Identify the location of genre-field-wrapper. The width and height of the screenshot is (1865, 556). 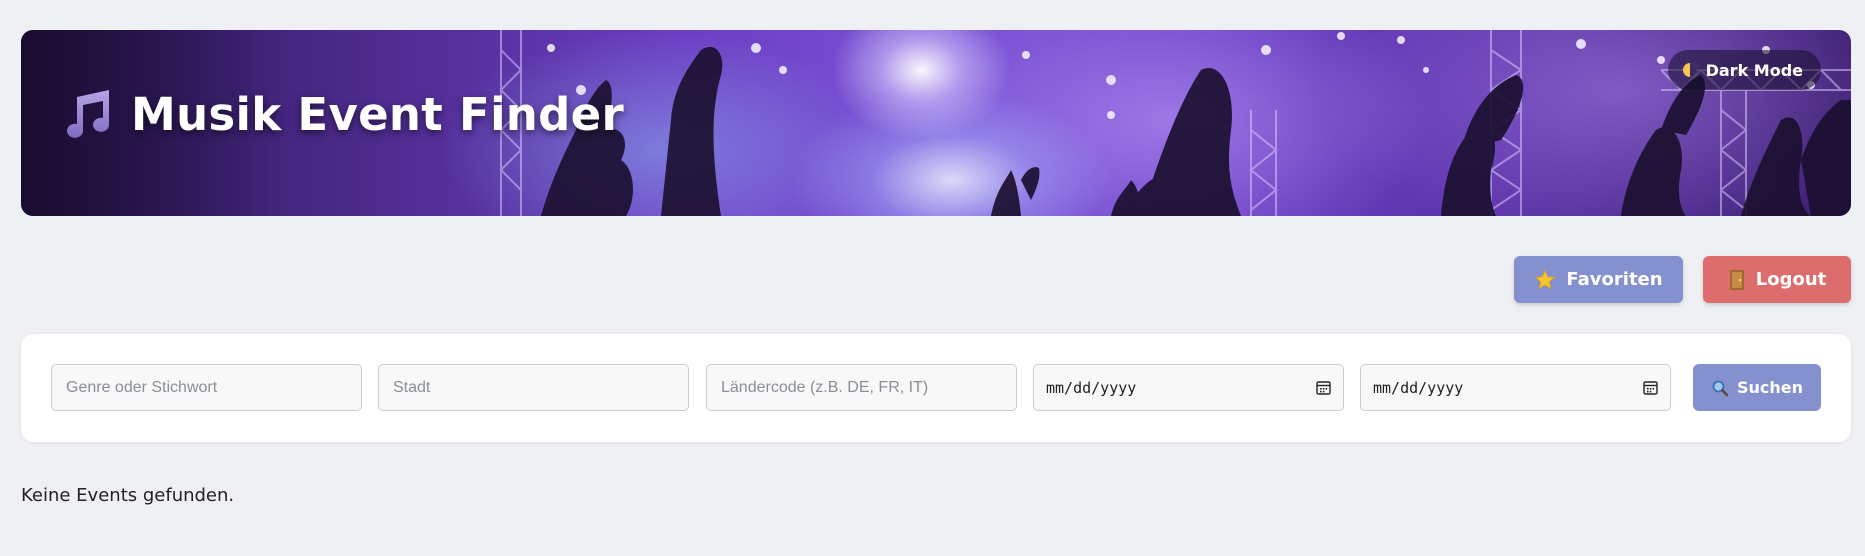
(206, 387).